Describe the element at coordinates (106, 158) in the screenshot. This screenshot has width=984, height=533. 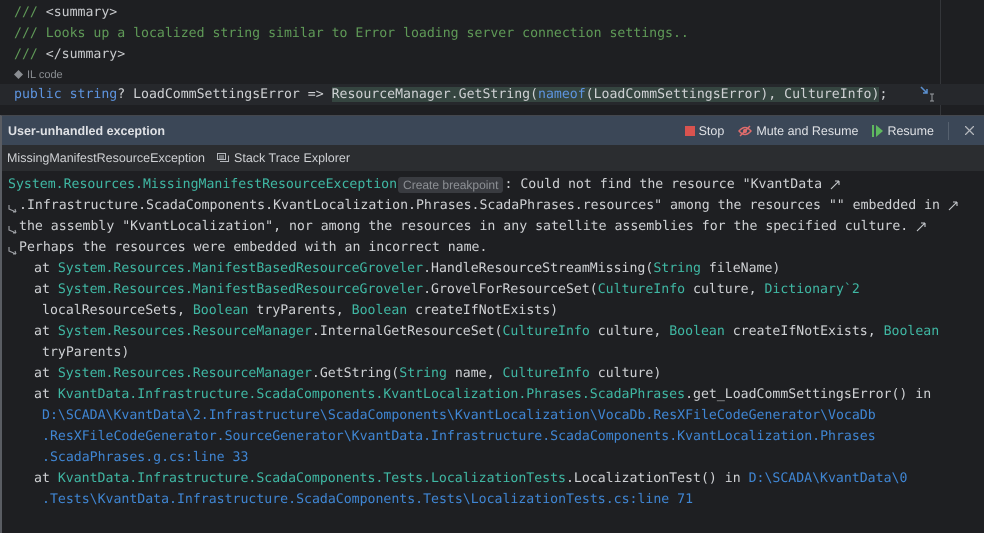
I see `exception-type-label: MissingManifestResourceException` at that location.